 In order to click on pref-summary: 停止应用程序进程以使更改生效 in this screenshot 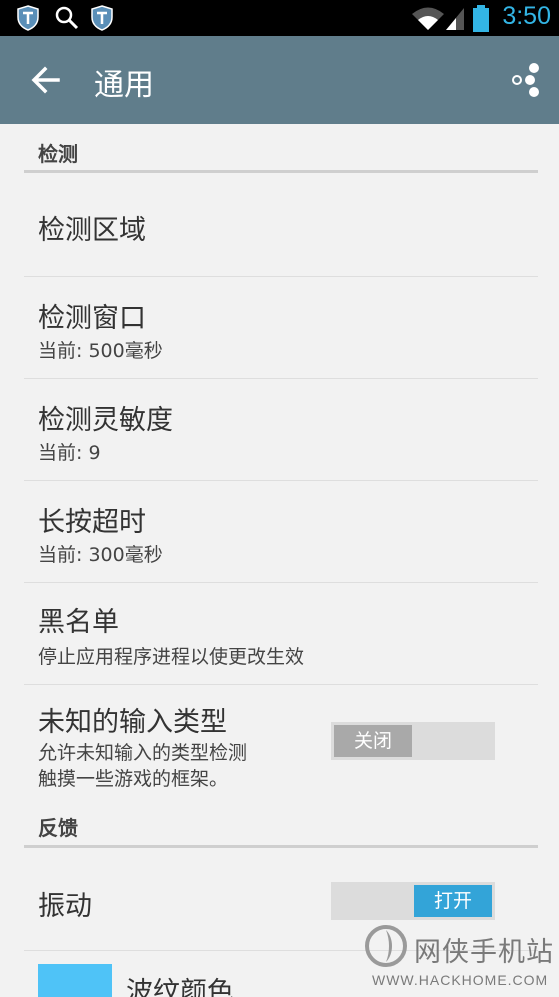, I will do `click(171, 657)`.